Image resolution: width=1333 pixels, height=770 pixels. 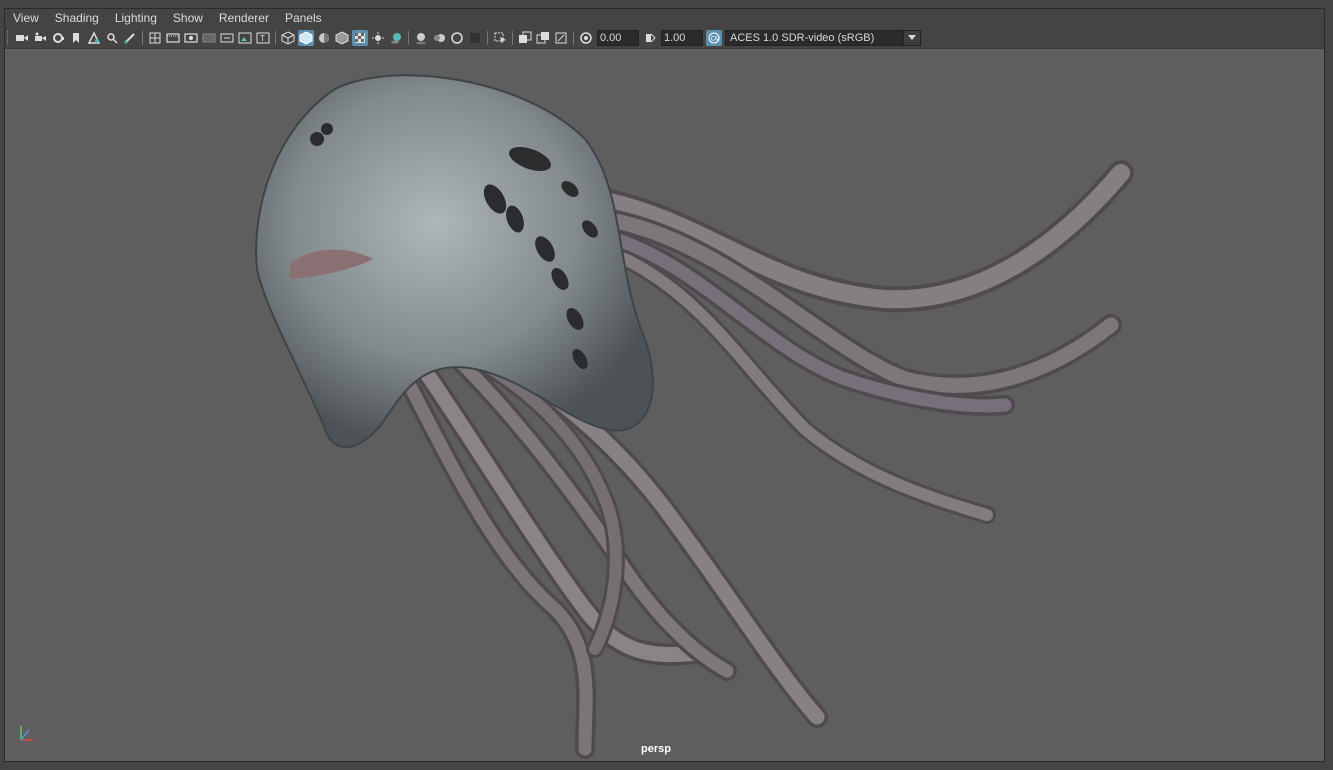 I want to click on svg-text: CM, so click(x=715, y=40).